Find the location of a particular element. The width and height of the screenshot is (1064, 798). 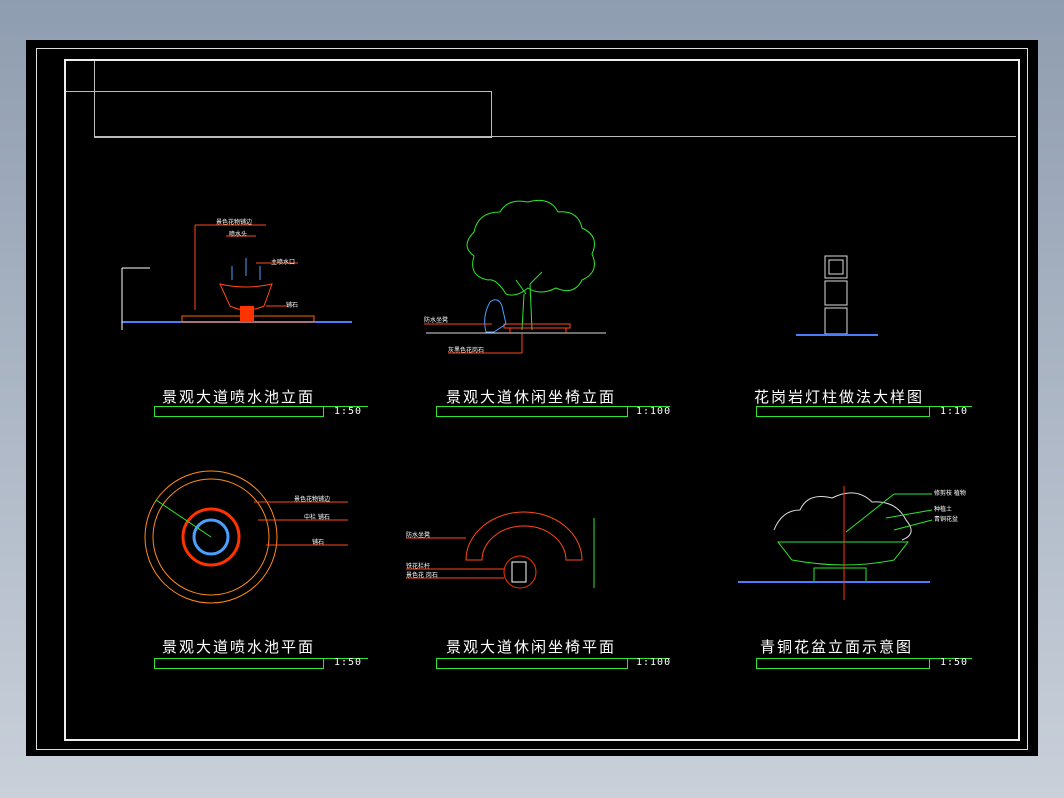

panel-title-bench-elevation: 景观大道休闲坐椅立面 is located at coordinates (531, 397).